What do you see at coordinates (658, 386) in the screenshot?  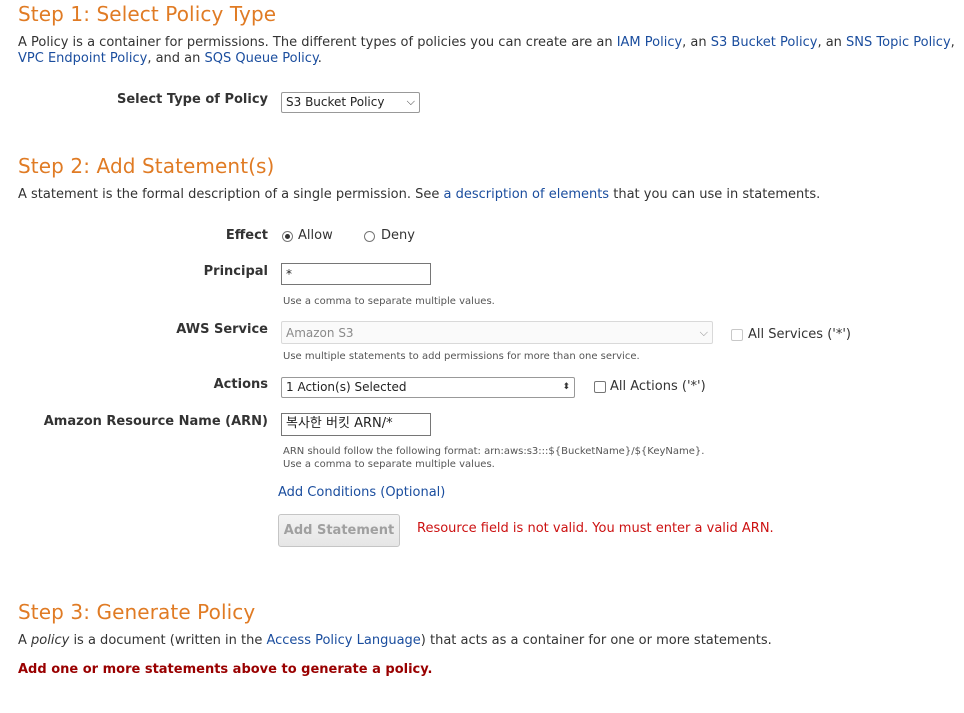 I see `all-actions-label: All Actions ('*')` at bounding box center [658, 386].